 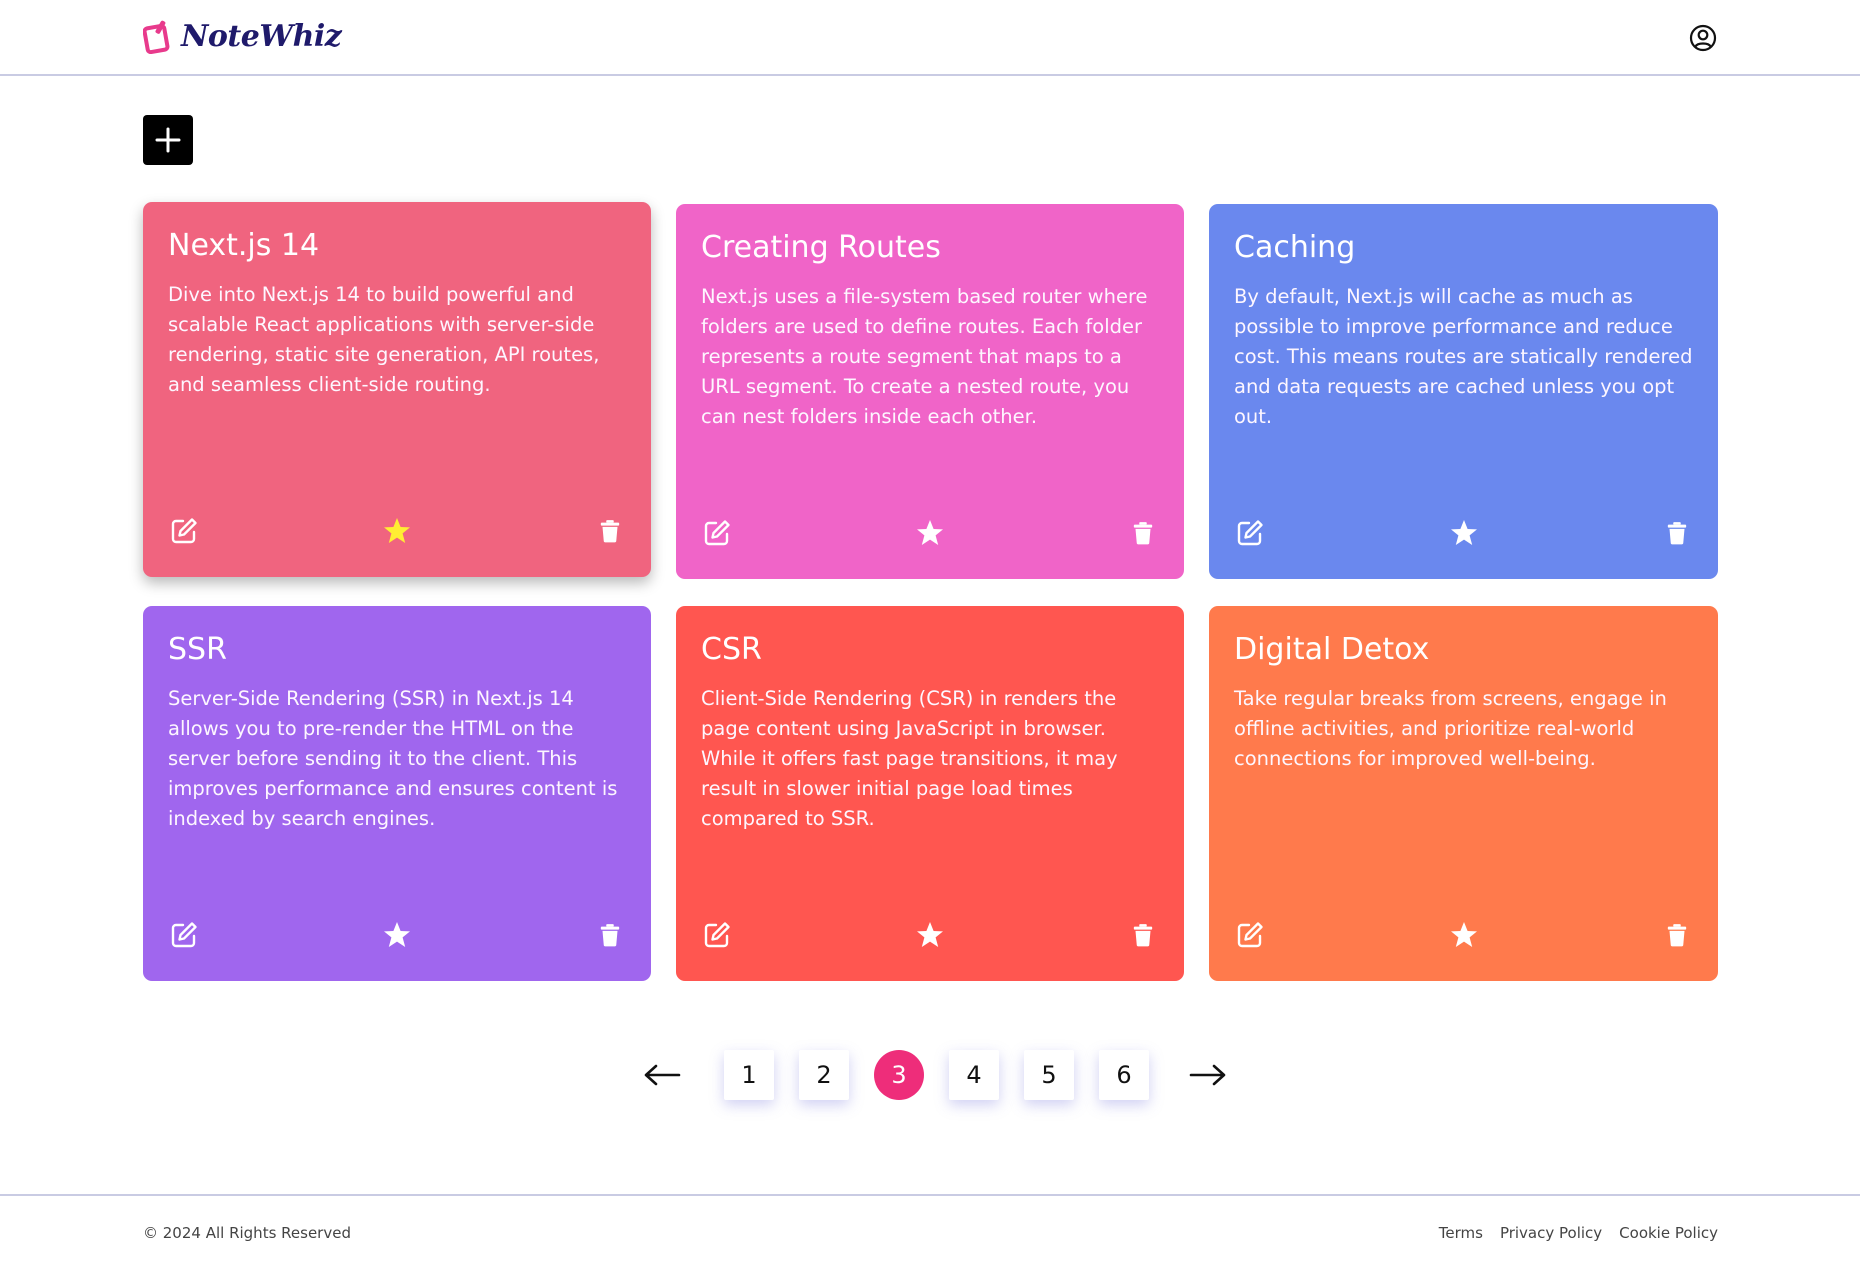 I want to click on arrow-left-icon, so click(x=662, y=1075).